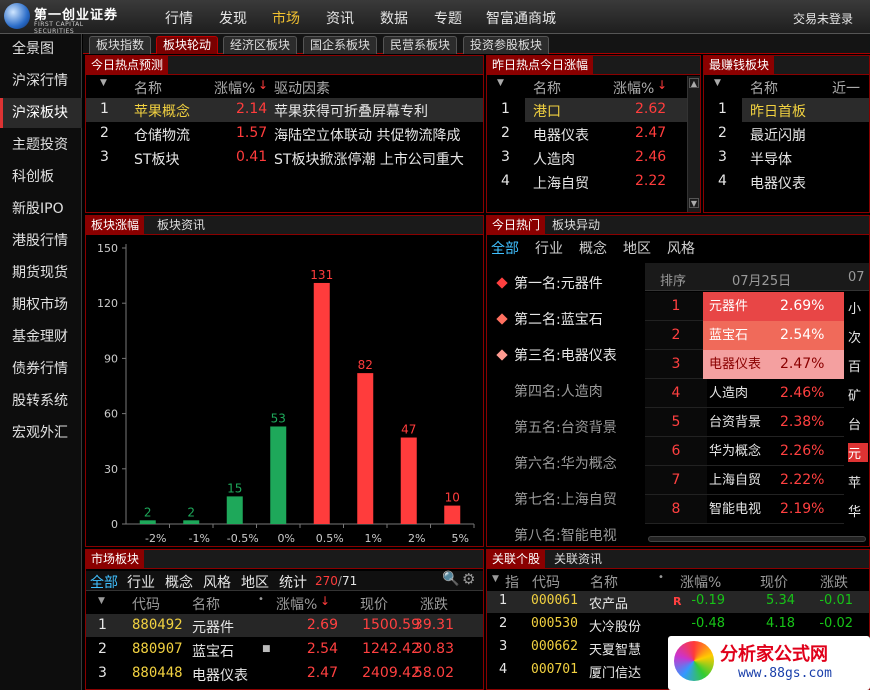 The width and height of the screenshot is (870, 690). Describe the element at coordinates (284, 649) in the screenshot. I see `table-row: 2 880907 蓝宝石 2.54 1242.42 30.83 ■` at that location.